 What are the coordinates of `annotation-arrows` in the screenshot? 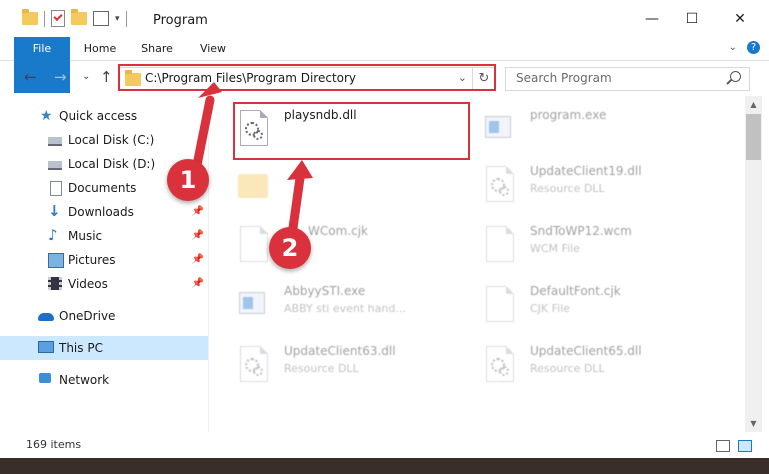 It's located at (252, 161).